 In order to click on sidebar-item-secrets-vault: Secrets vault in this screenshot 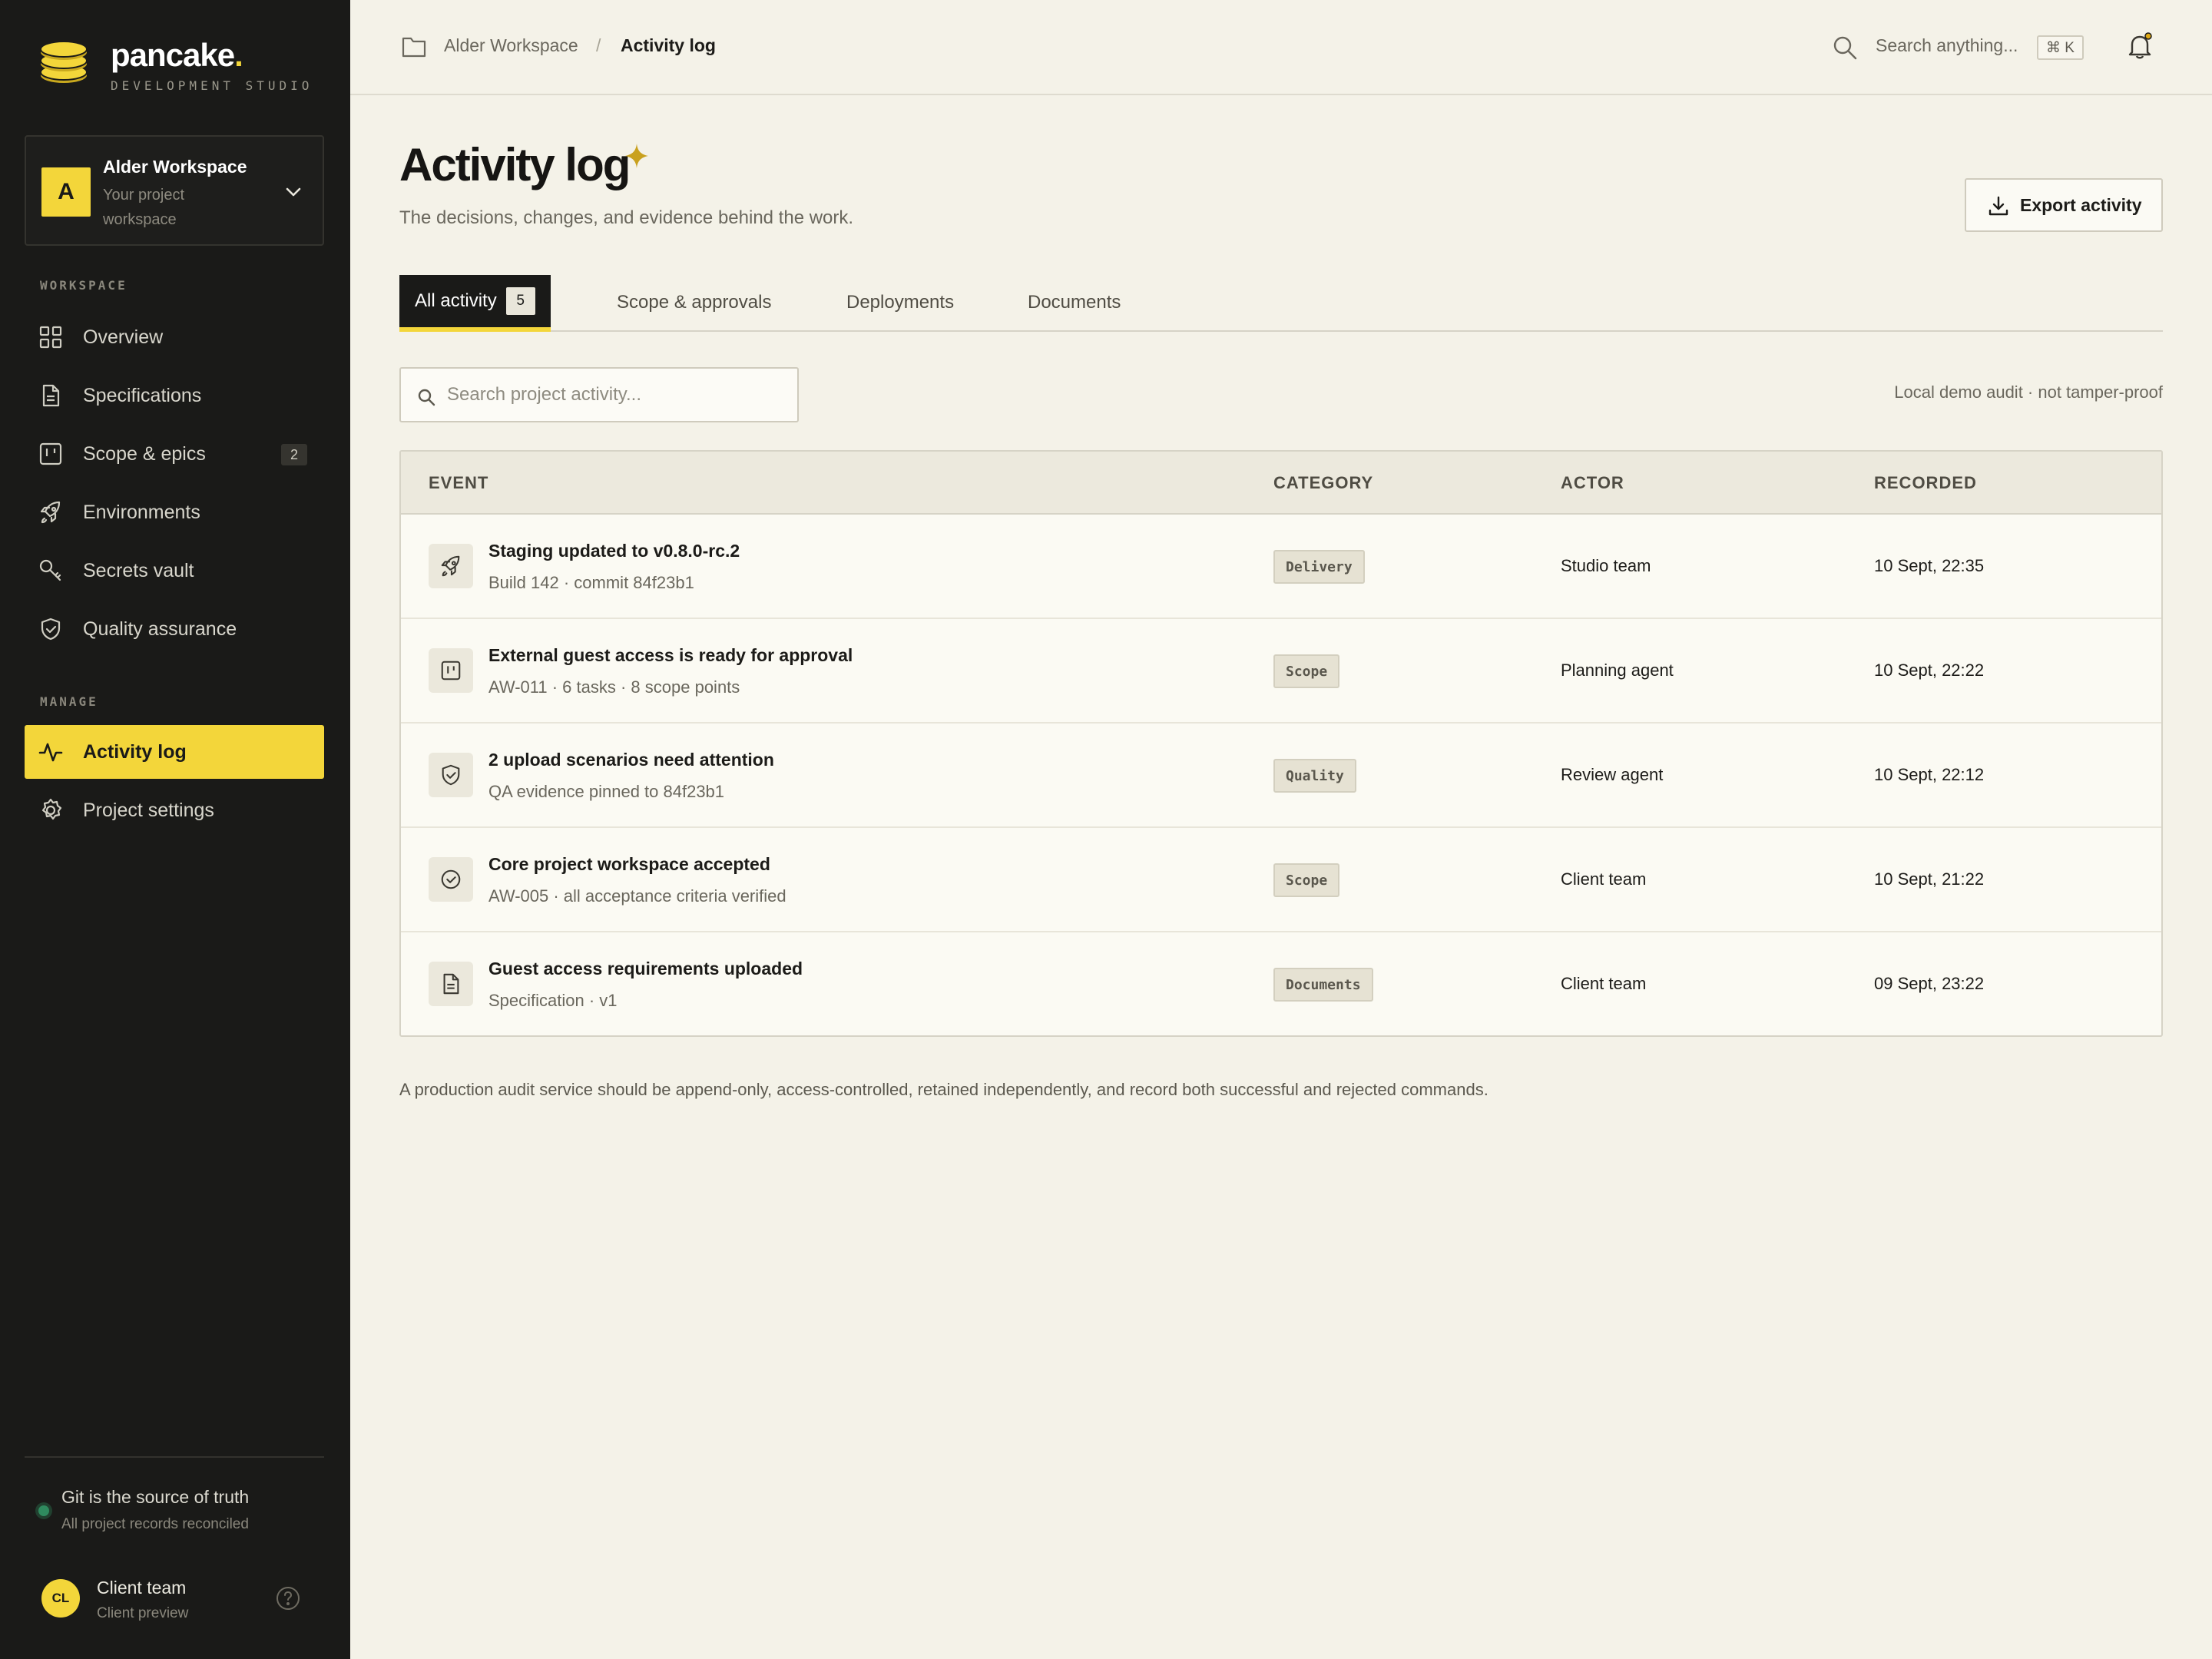, I will do `click(175, 571)`.